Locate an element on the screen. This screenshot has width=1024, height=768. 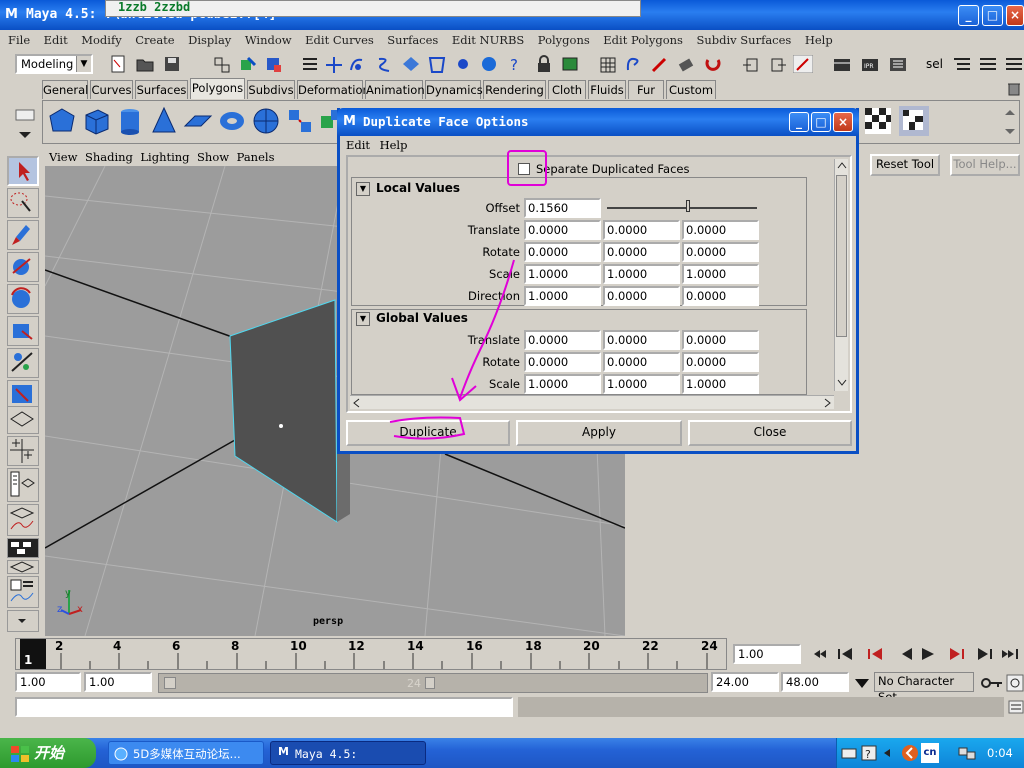
layout-graph2-button is located at coordinates (23, 592).